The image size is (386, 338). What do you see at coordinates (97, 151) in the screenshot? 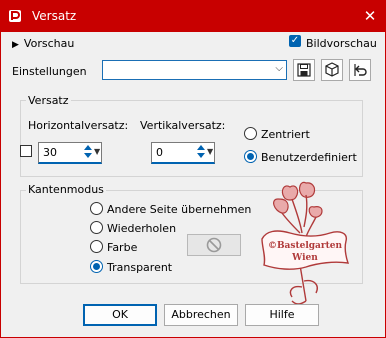
I see `horizontal-dropdown-icon: ▼` at bounding box center [97, 151].